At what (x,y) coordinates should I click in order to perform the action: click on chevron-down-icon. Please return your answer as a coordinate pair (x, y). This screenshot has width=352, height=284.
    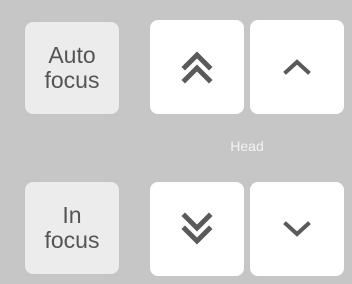
    Looking at the image, I should click on (297, 229).